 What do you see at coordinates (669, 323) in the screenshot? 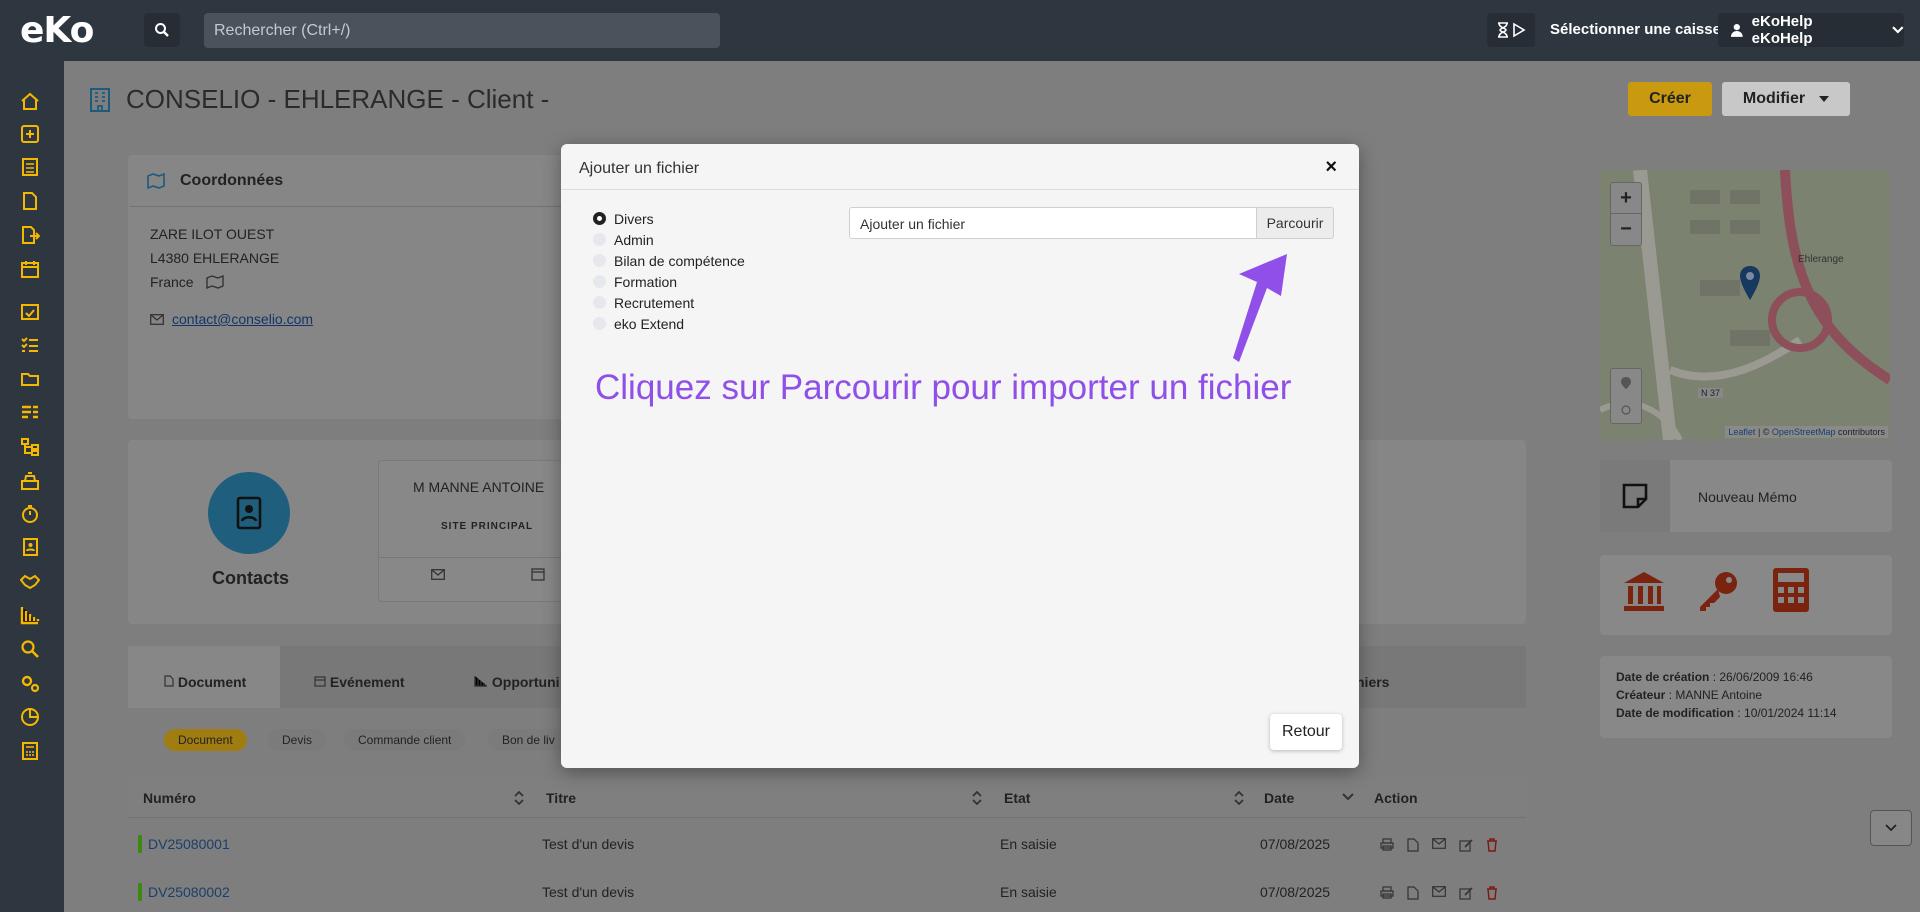
I see `radio-eko-extend: eko Extend` at bounding box center [669, 323].